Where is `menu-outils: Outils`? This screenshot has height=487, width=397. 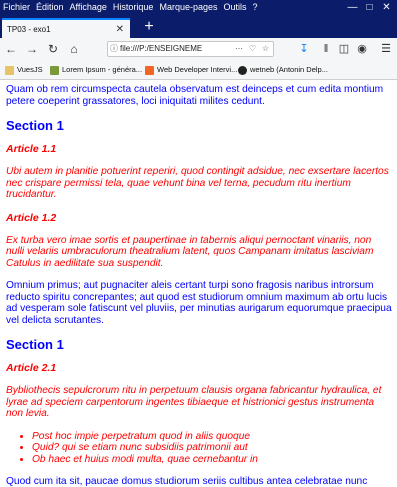 menu-outils: Outils is located at coordinates (235, 7).